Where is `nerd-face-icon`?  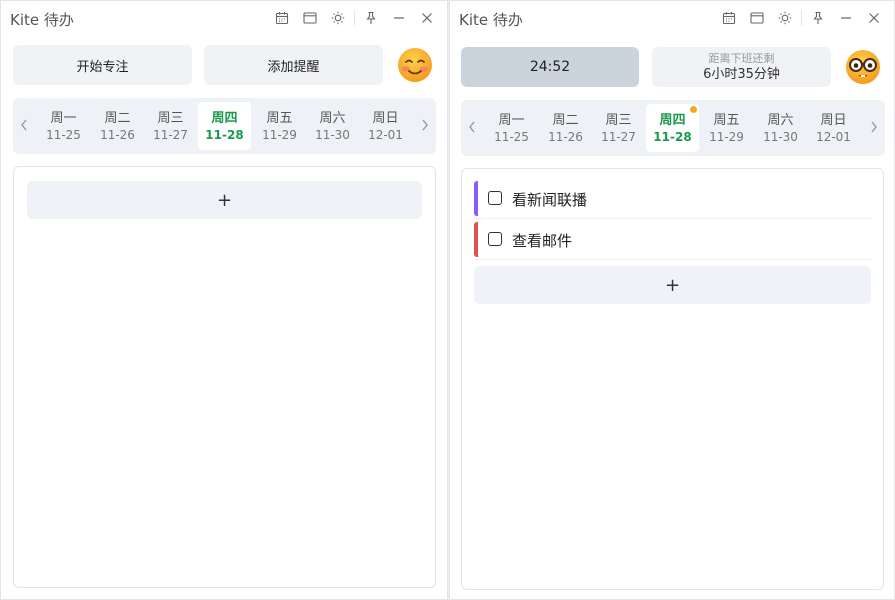 nerd-face-icon is located at coordinates (863, 67).